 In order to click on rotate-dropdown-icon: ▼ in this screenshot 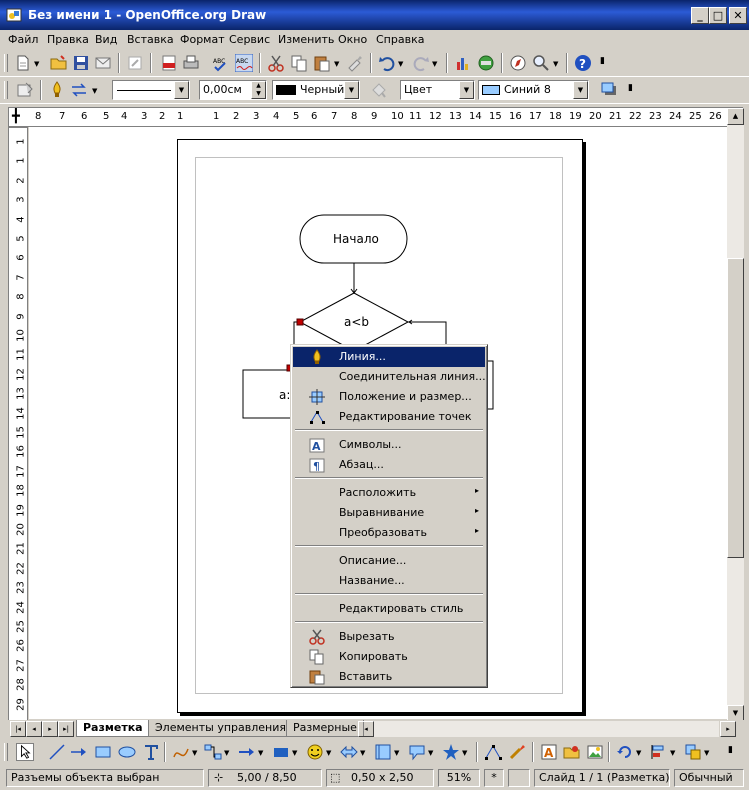, I will do `click(638, 753)`.